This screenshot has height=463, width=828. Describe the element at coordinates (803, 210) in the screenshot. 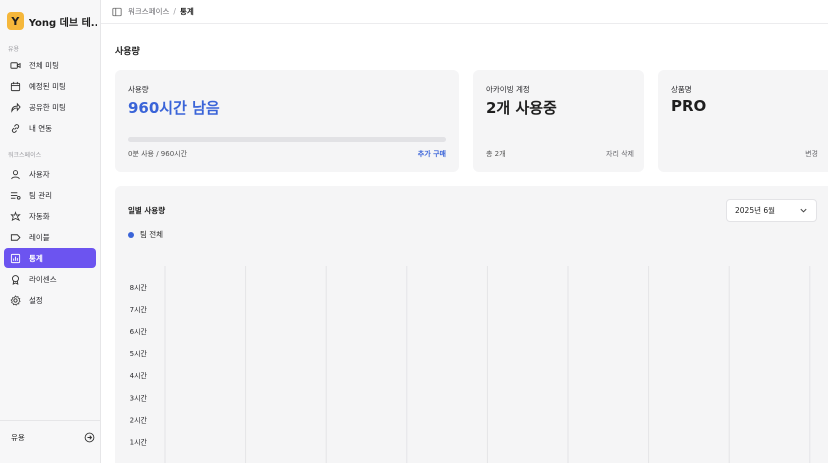

I see `chevron-down-icon` at that location.